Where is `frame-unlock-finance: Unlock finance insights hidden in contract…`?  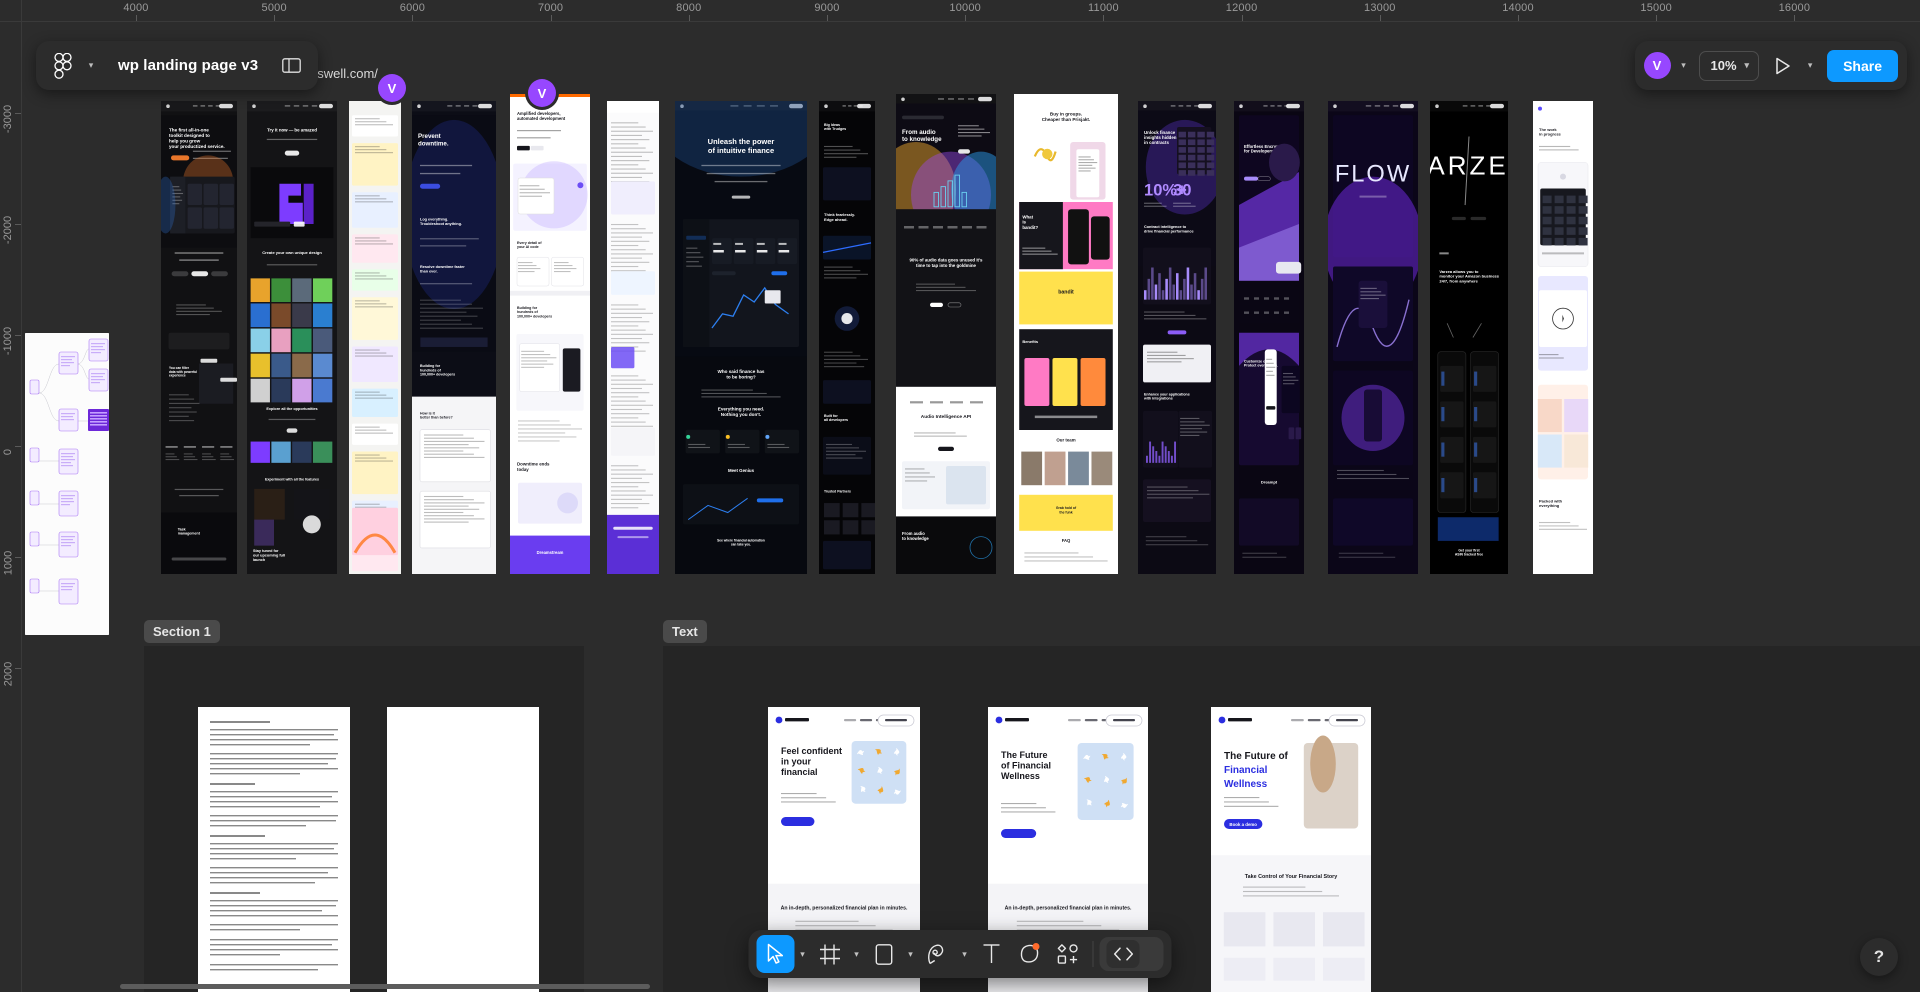 frame-unlock-finance: Unlock finance insights hidden in contract… is located at coordinates (1177, 337).